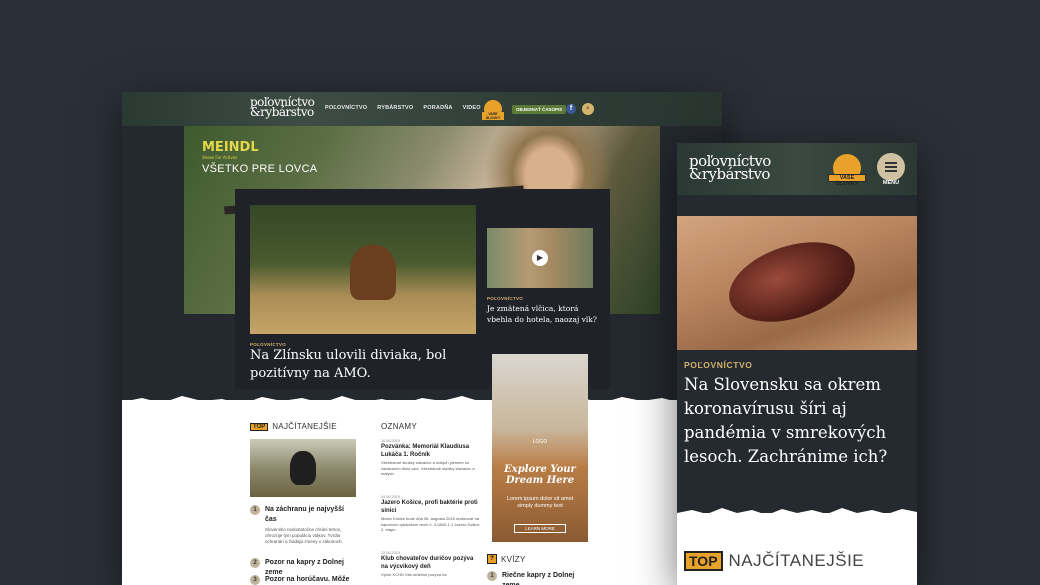 This screenshot has height=585, width=1040. Describe the element at coordinates (571, 109) in the screenshot. I see `facebook-icon: f` at that location.